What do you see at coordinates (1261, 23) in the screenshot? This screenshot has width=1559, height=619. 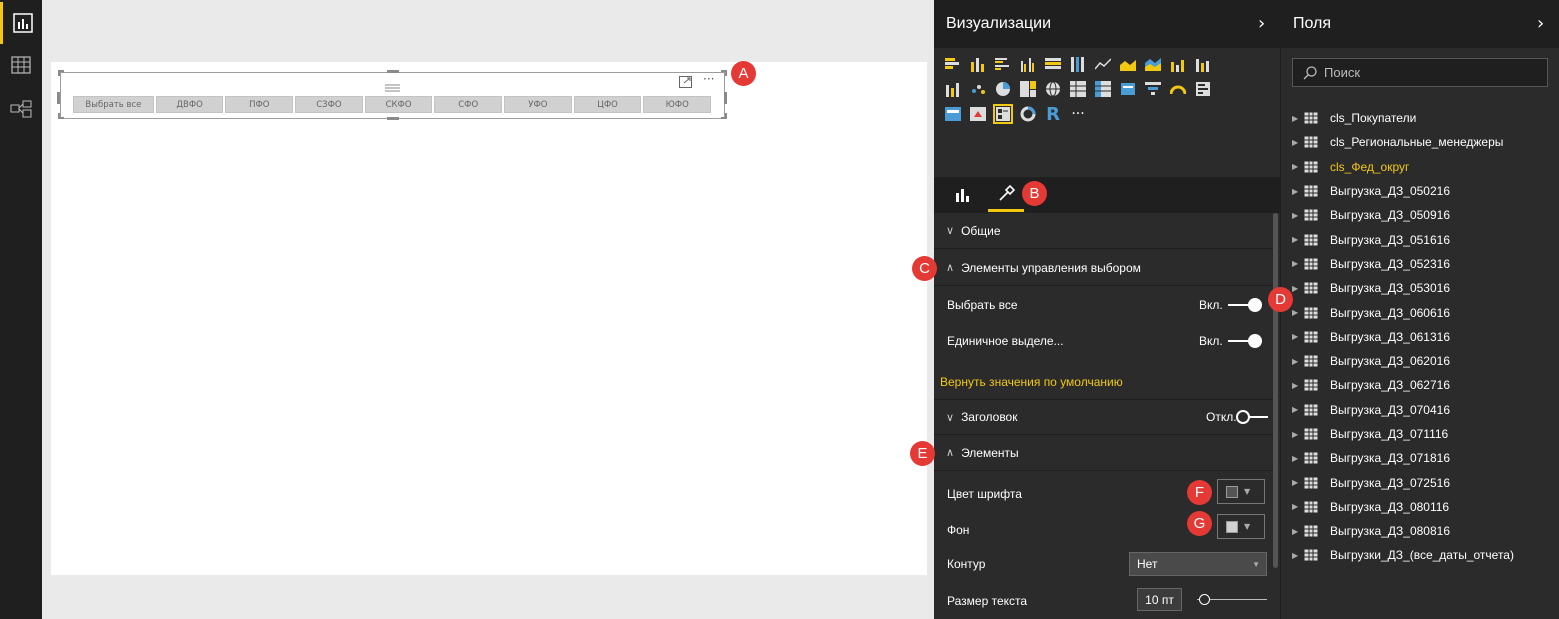 I see `collapse-visualizations-icon: ›` at bounding box center [1261, 23].